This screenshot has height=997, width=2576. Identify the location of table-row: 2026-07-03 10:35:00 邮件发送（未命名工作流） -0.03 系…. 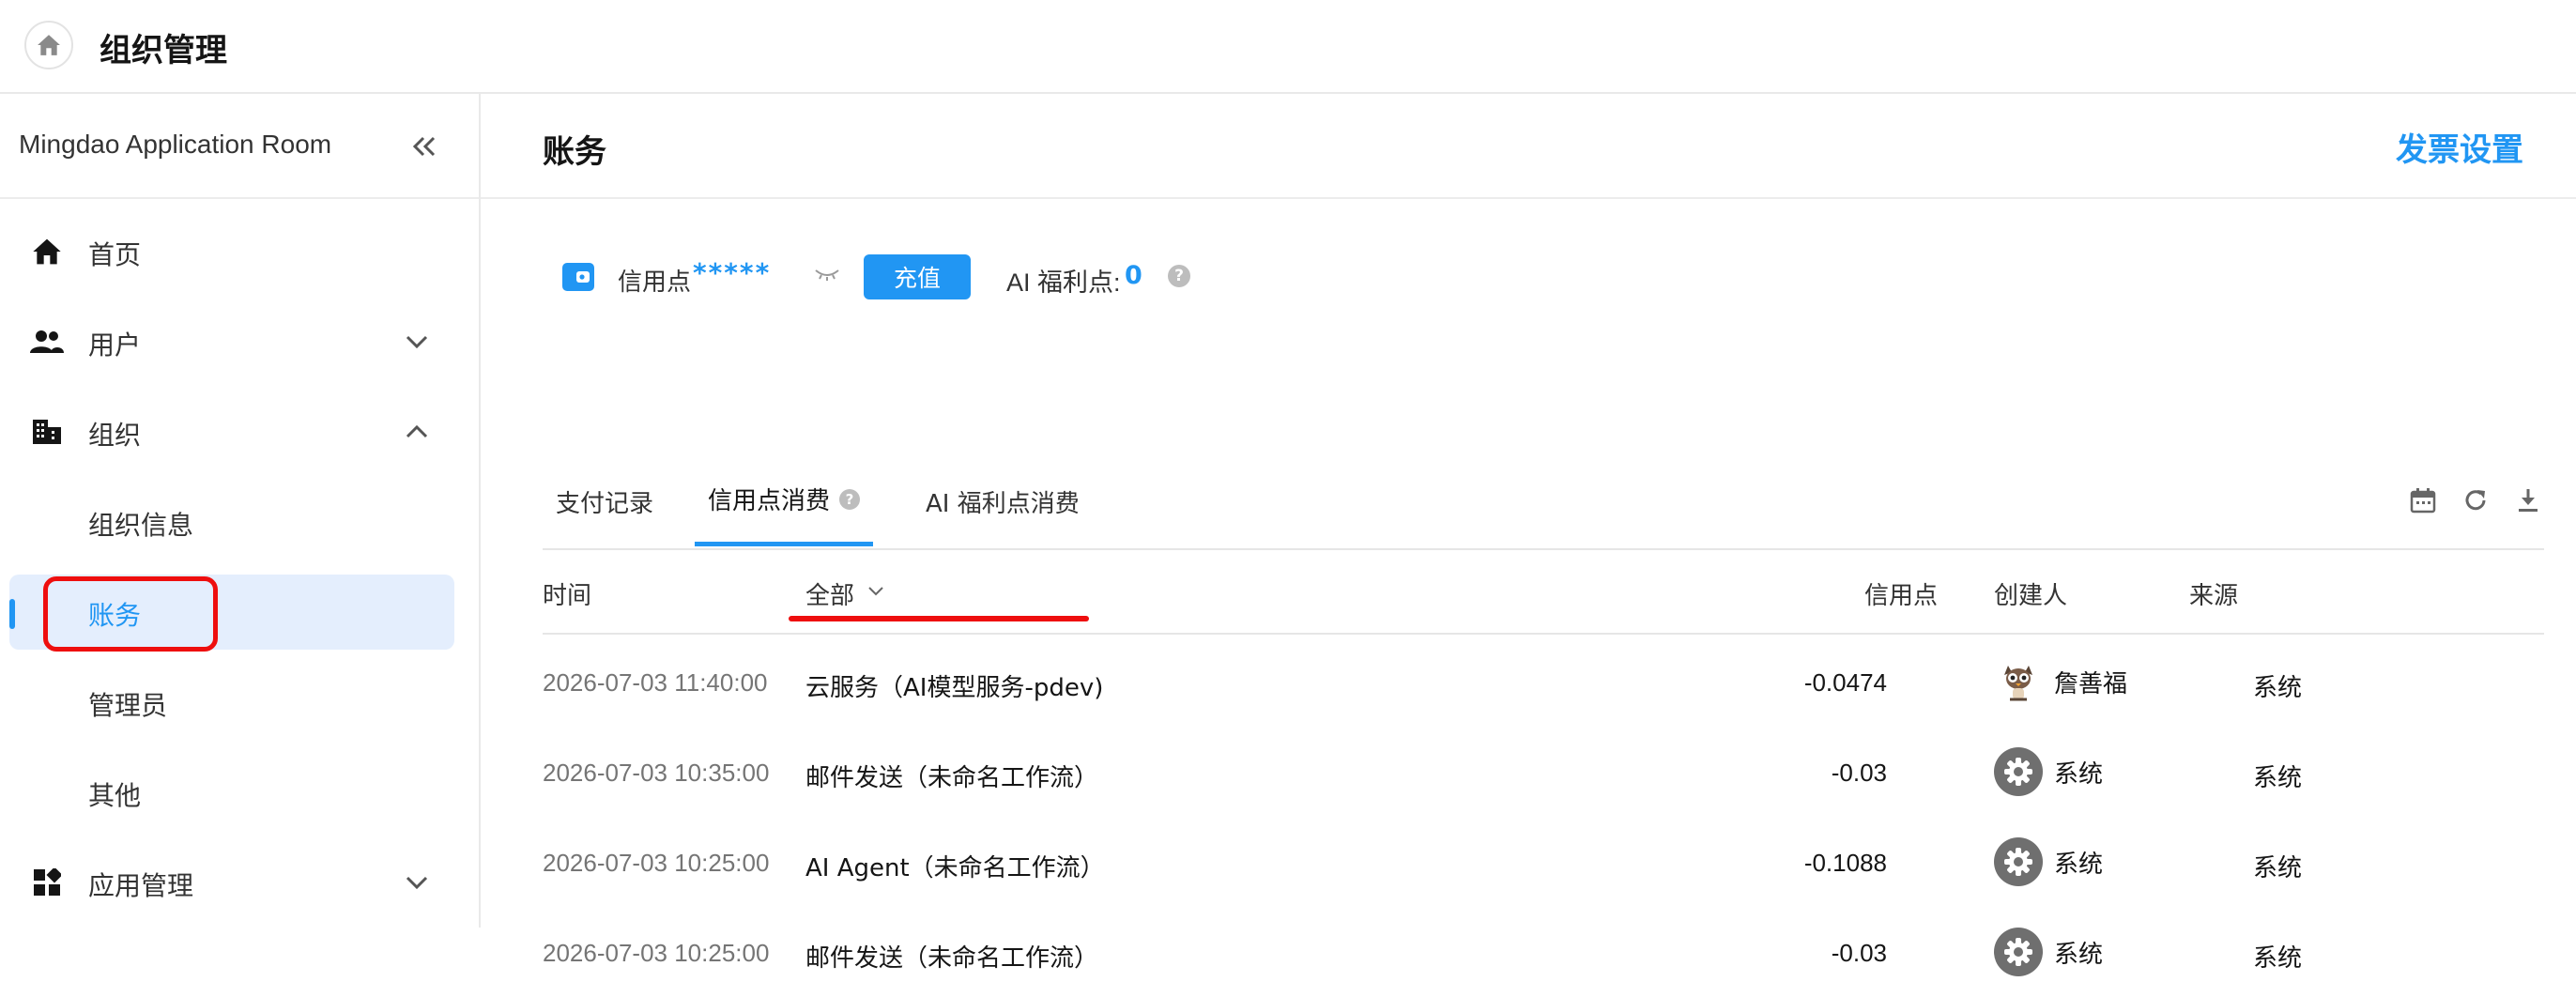
(1544, 772).